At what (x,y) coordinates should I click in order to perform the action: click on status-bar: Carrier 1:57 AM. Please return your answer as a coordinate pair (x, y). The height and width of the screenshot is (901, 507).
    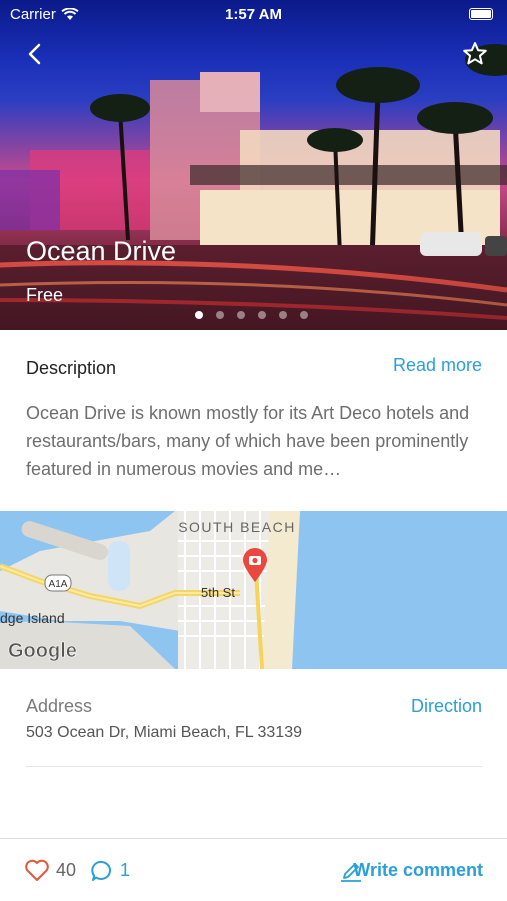
    Looking at the image, I should click on (253, 14).